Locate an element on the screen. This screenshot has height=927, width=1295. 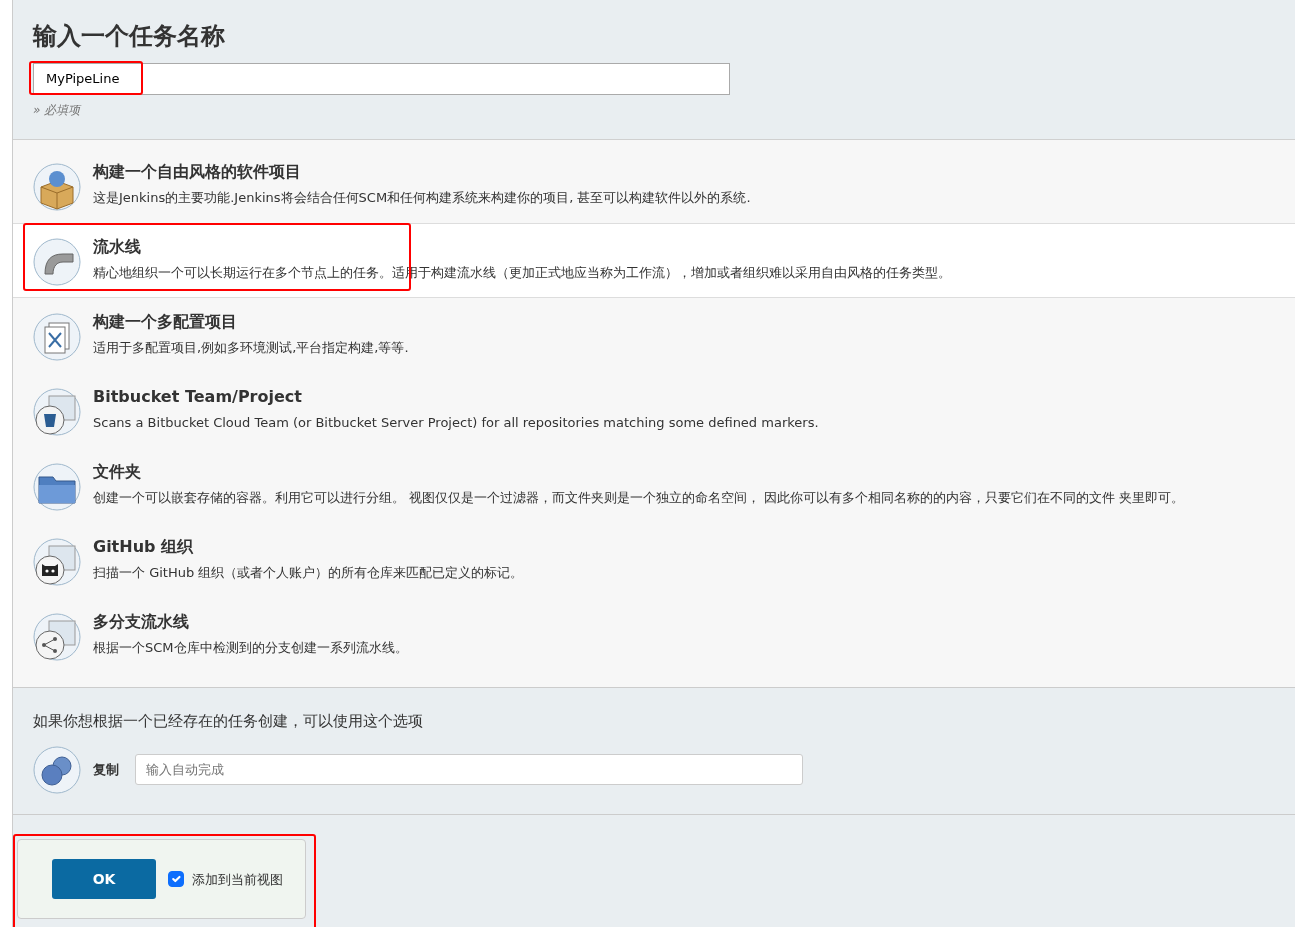
item-type-description: 适用于多配置项目,例如多环境测试,平台指定构建,等等. is located at coordinates (251, 347).